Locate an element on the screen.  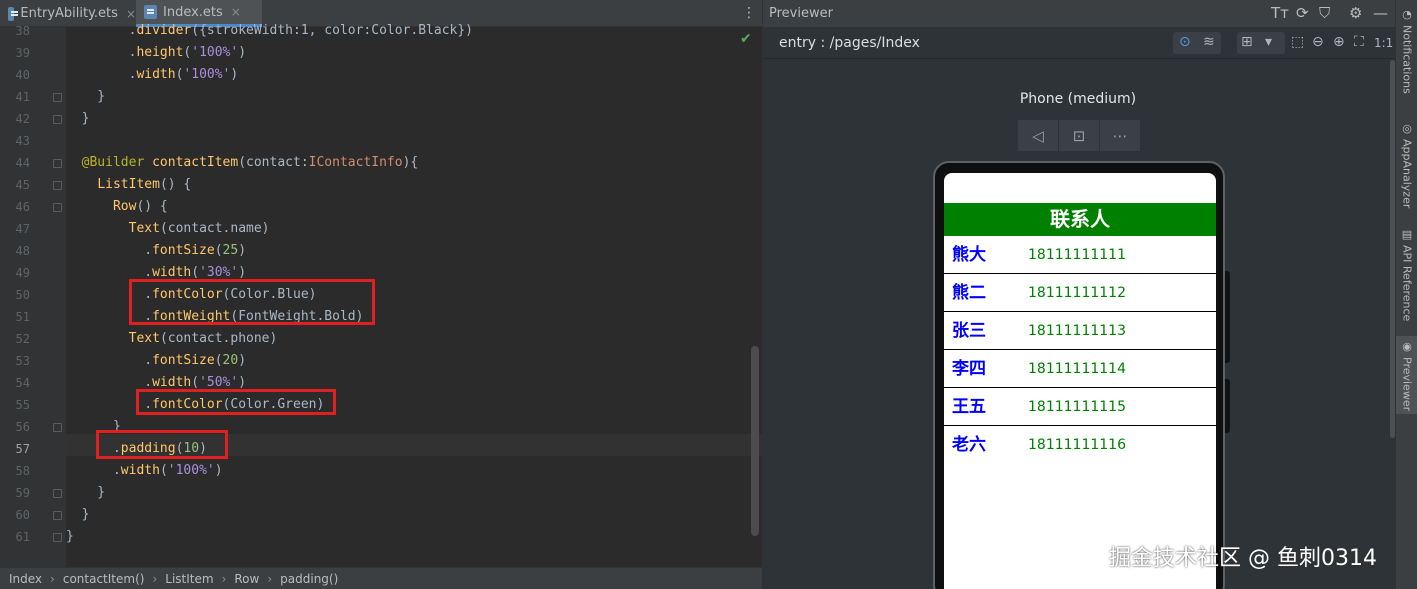
contact-phone: 18111111111 is located at coordinates (1077, 255).